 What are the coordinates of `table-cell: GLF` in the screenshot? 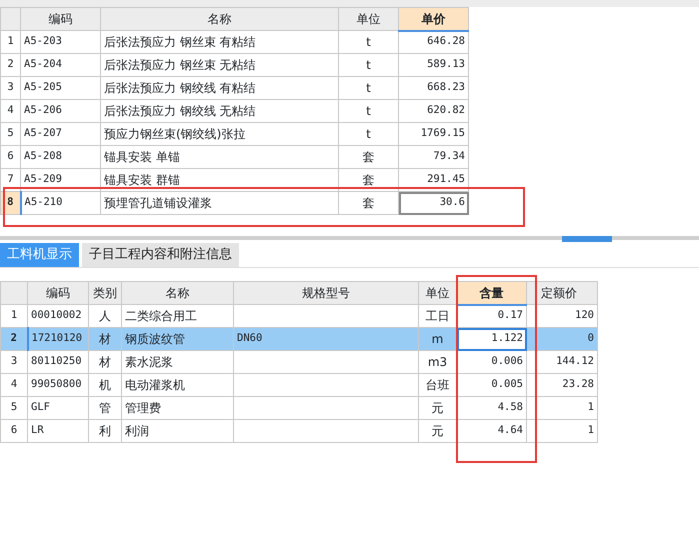 It's located at (58, 408).